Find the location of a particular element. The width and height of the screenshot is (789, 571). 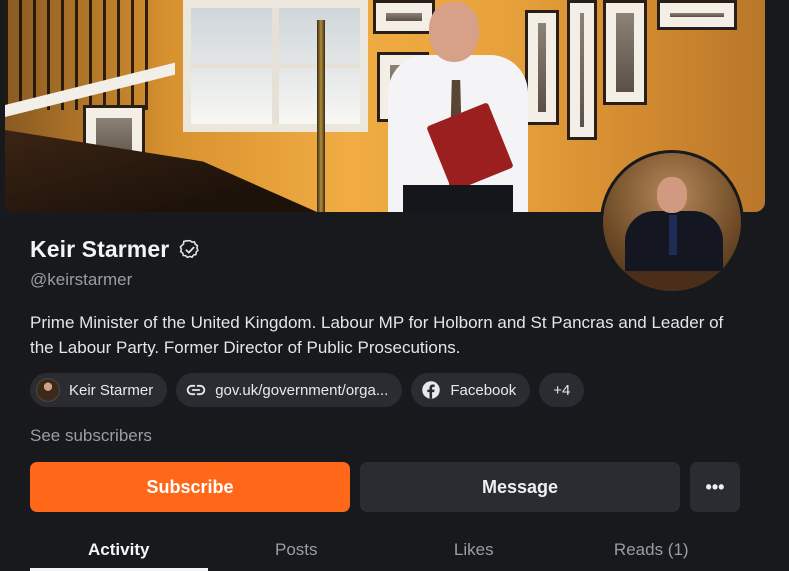

chip-avatar is located at coordinates (48, 390).